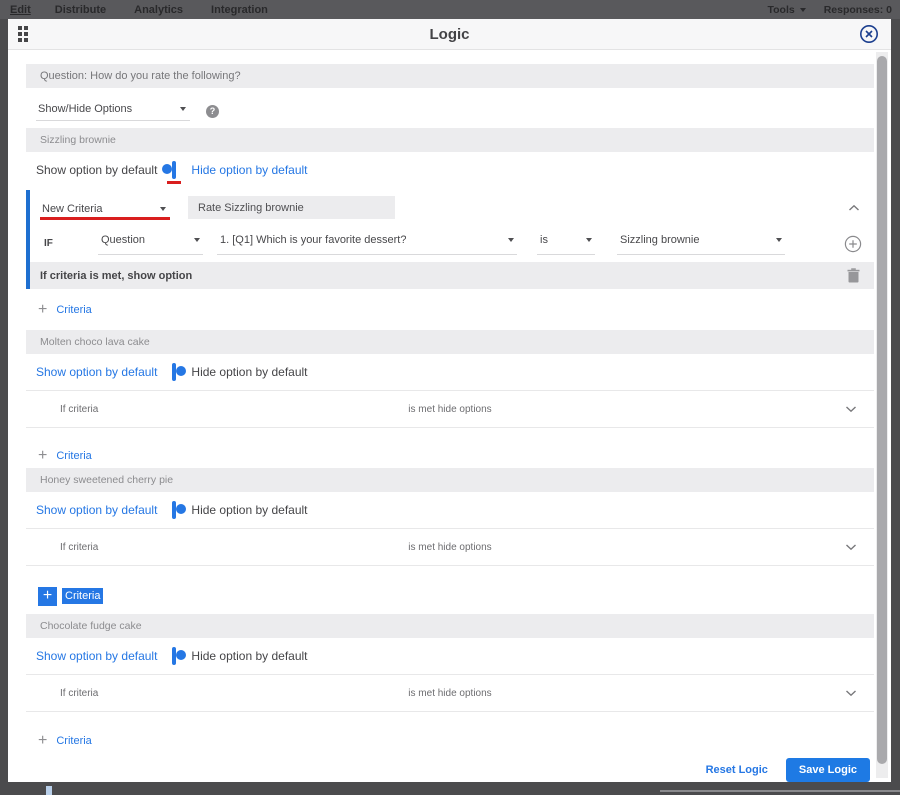 This screenshot has height=795, width=900. What do you see at coordinates (452, 207) in the screenshot?
I see `criteria-name-row: New Criteria Rate Sizzling brownie` at bounding box center [452, 207].